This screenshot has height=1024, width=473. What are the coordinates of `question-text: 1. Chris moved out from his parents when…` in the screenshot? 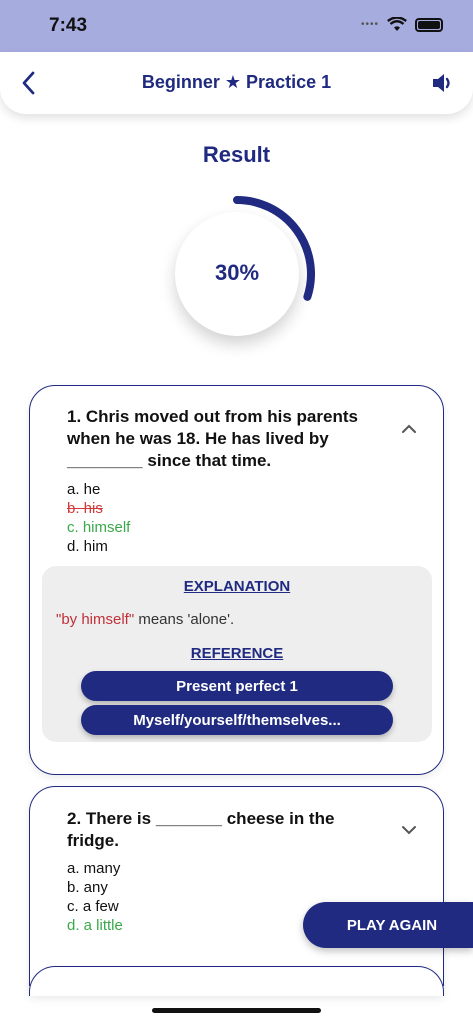 It's located at (212, 438).